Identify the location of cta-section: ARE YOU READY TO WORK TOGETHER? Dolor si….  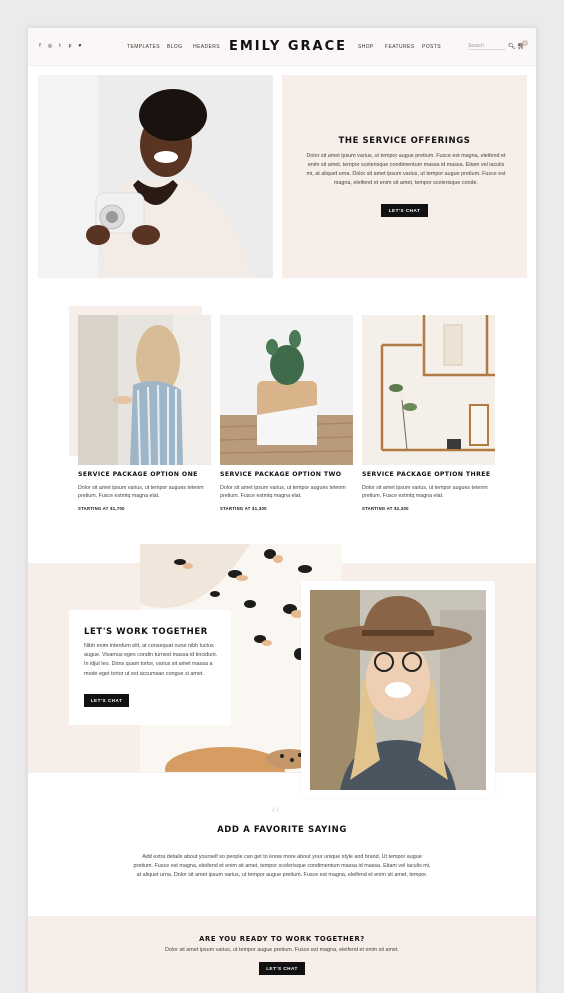
(282, 954).